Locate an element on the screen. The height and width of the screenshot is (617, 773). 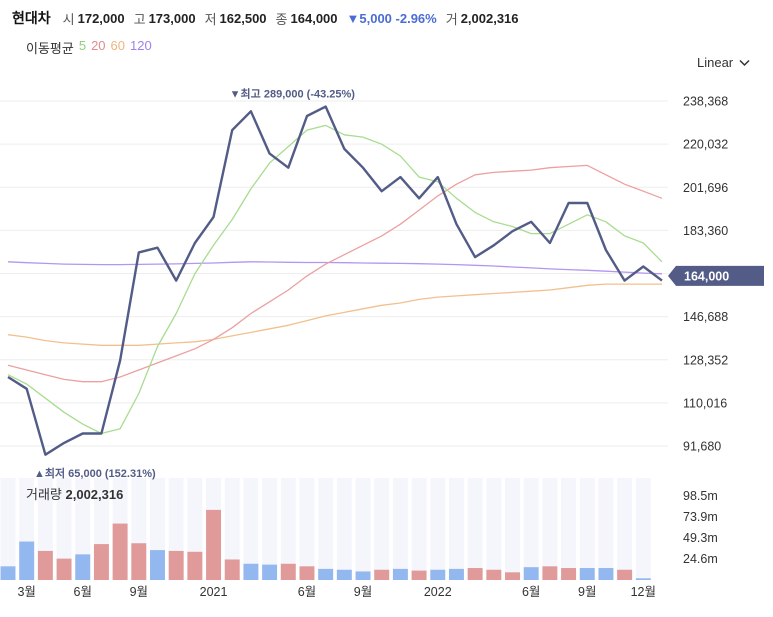
y-tick-label: 201,696 is located at coordinates (705, 188).